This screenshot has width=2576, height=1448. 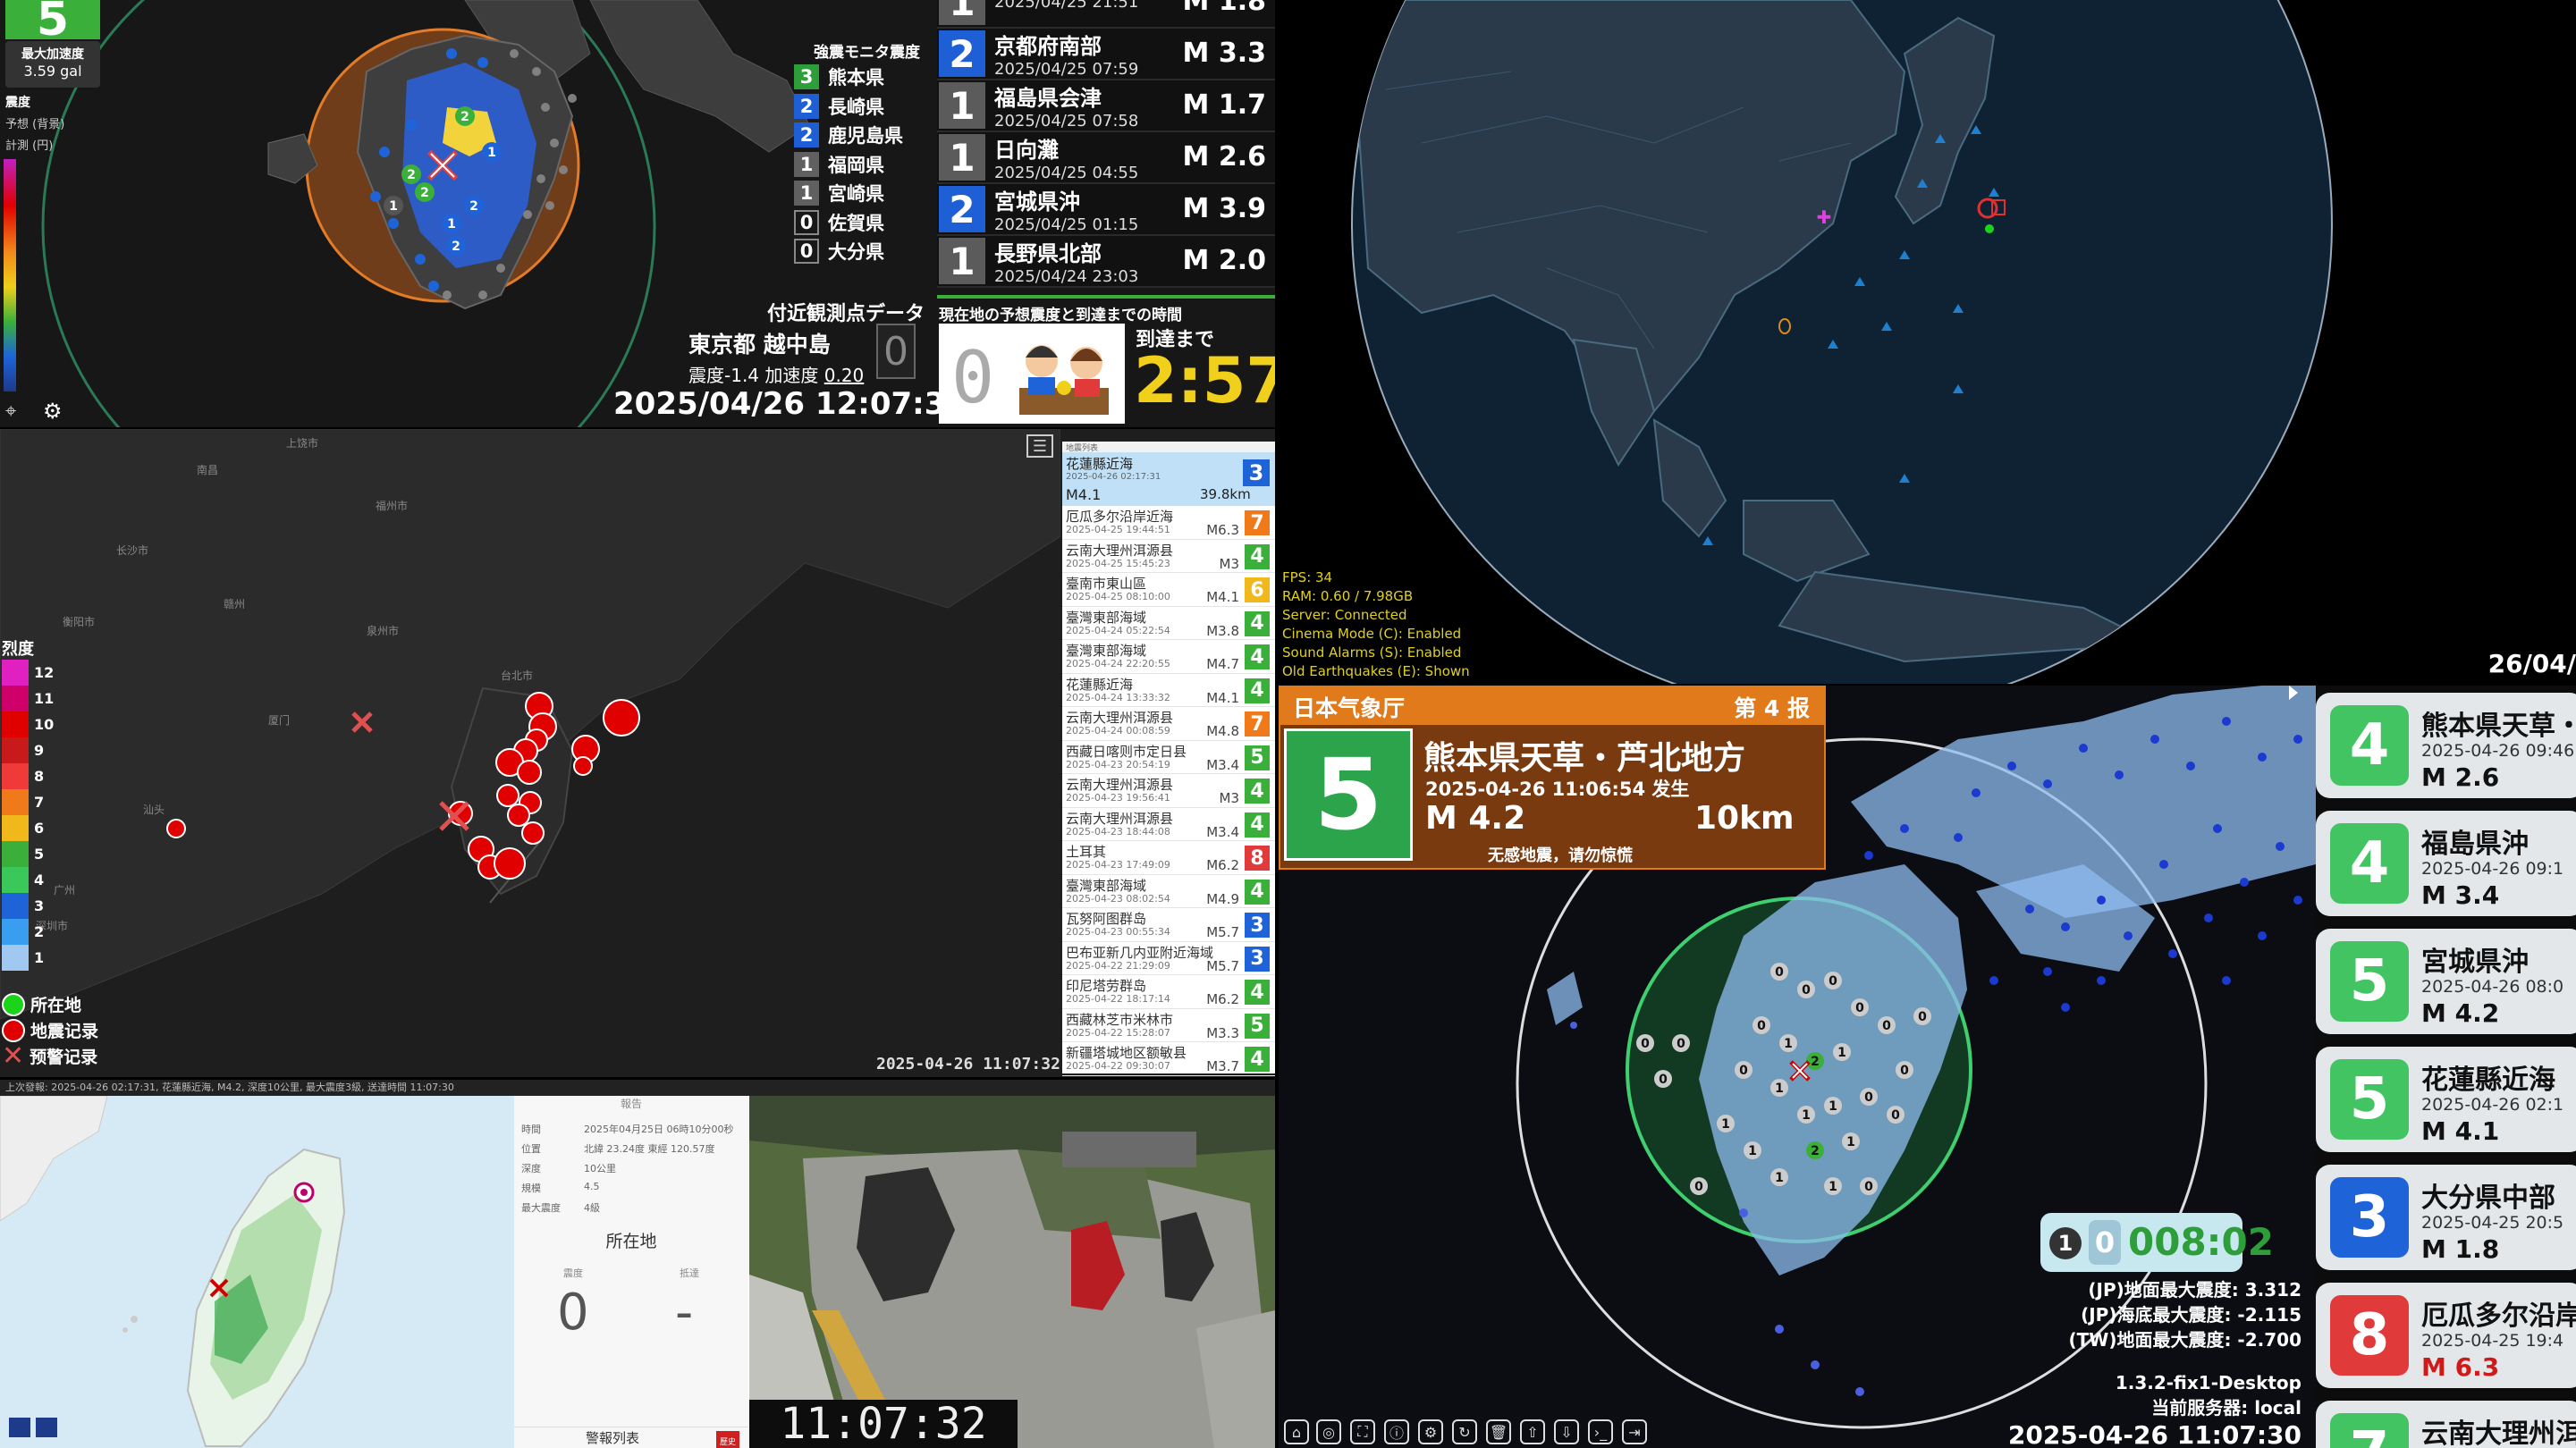 I want to click on quake-card: 7 云南大理州洱, so click(x=2446, y=1424).